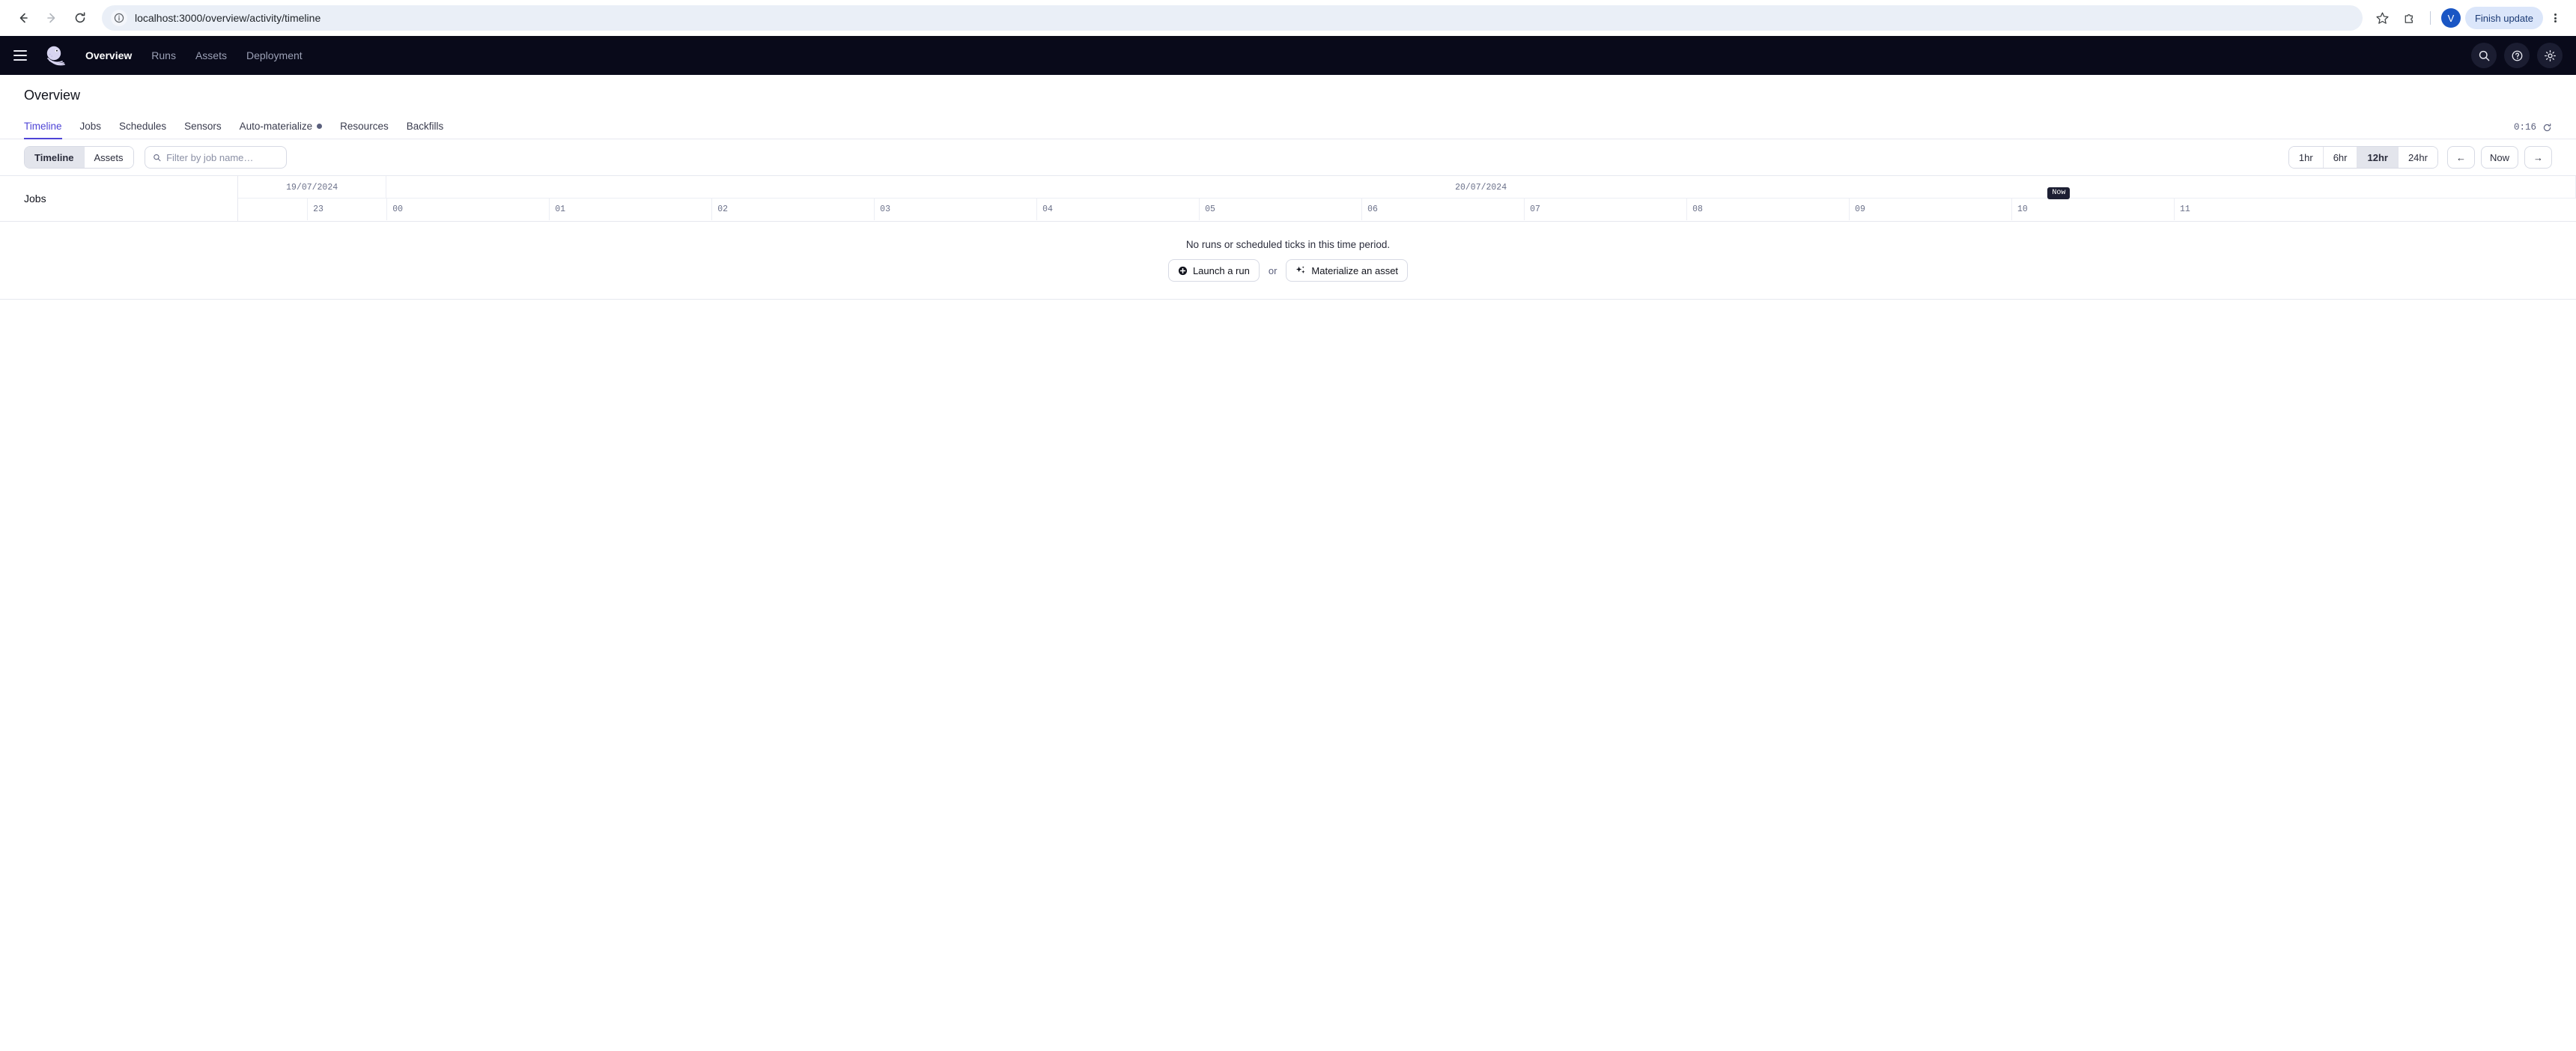 The image size is (2576, 1051). I want to click on toolbar-right: 1hr 6hr 12hr 24hr ← Now →, so click(2420, 157).